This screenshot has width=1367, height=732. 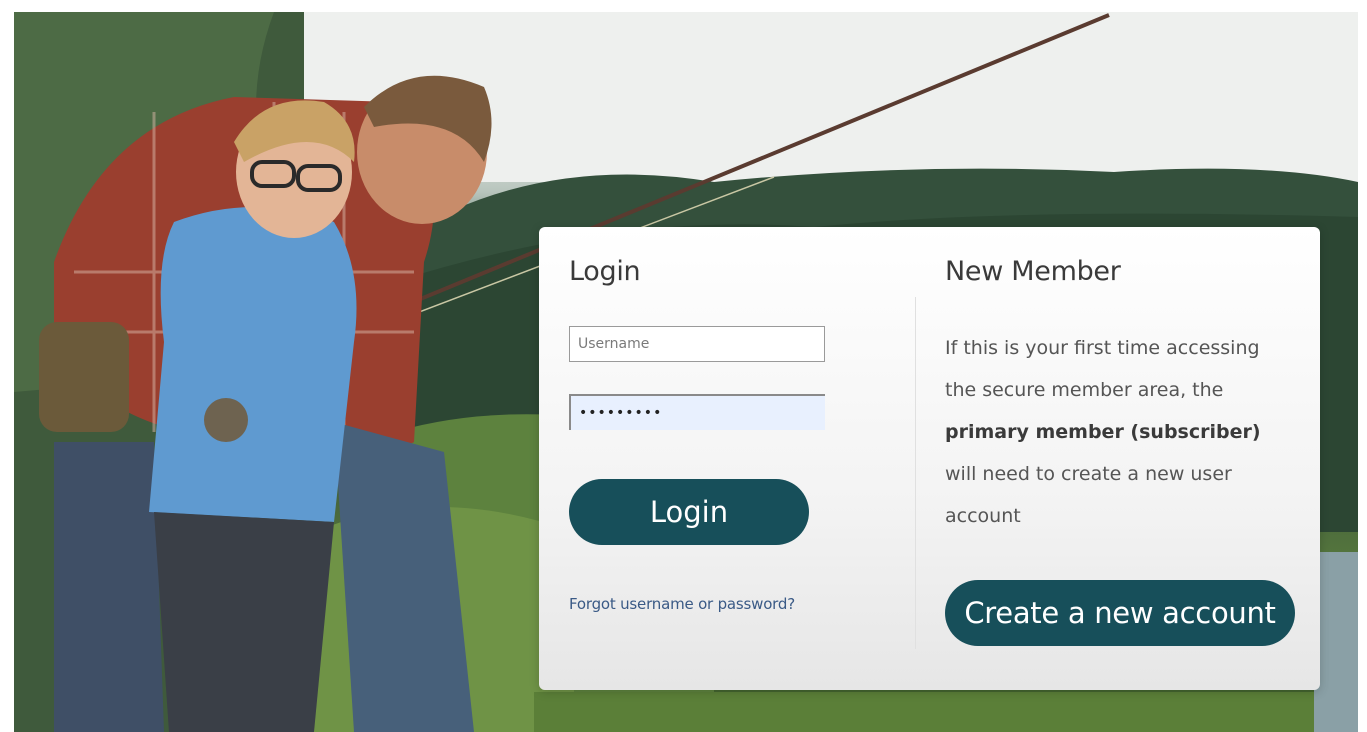 What do you see at coordinates (915, 473) in the screenshot?
I see `column-divider` at bounding box center [915, 473].